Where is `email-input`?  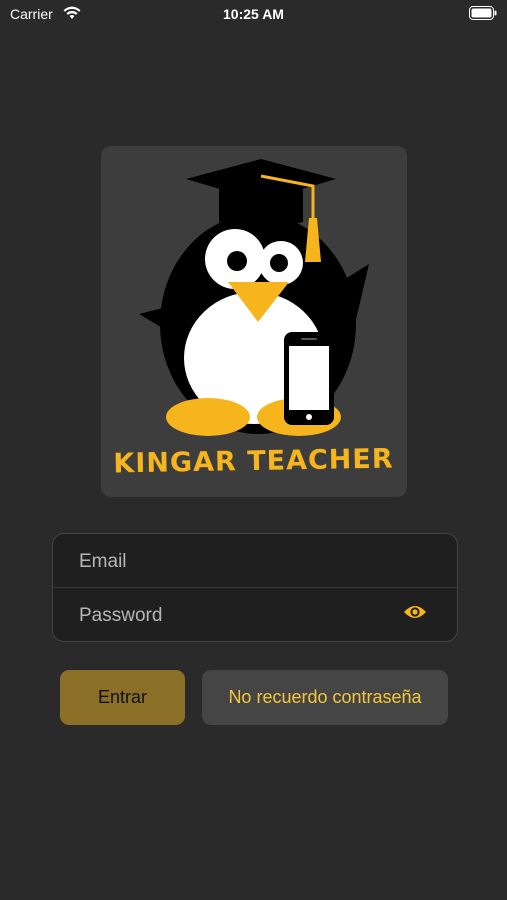 email-input is located at coordinates (234, 562).